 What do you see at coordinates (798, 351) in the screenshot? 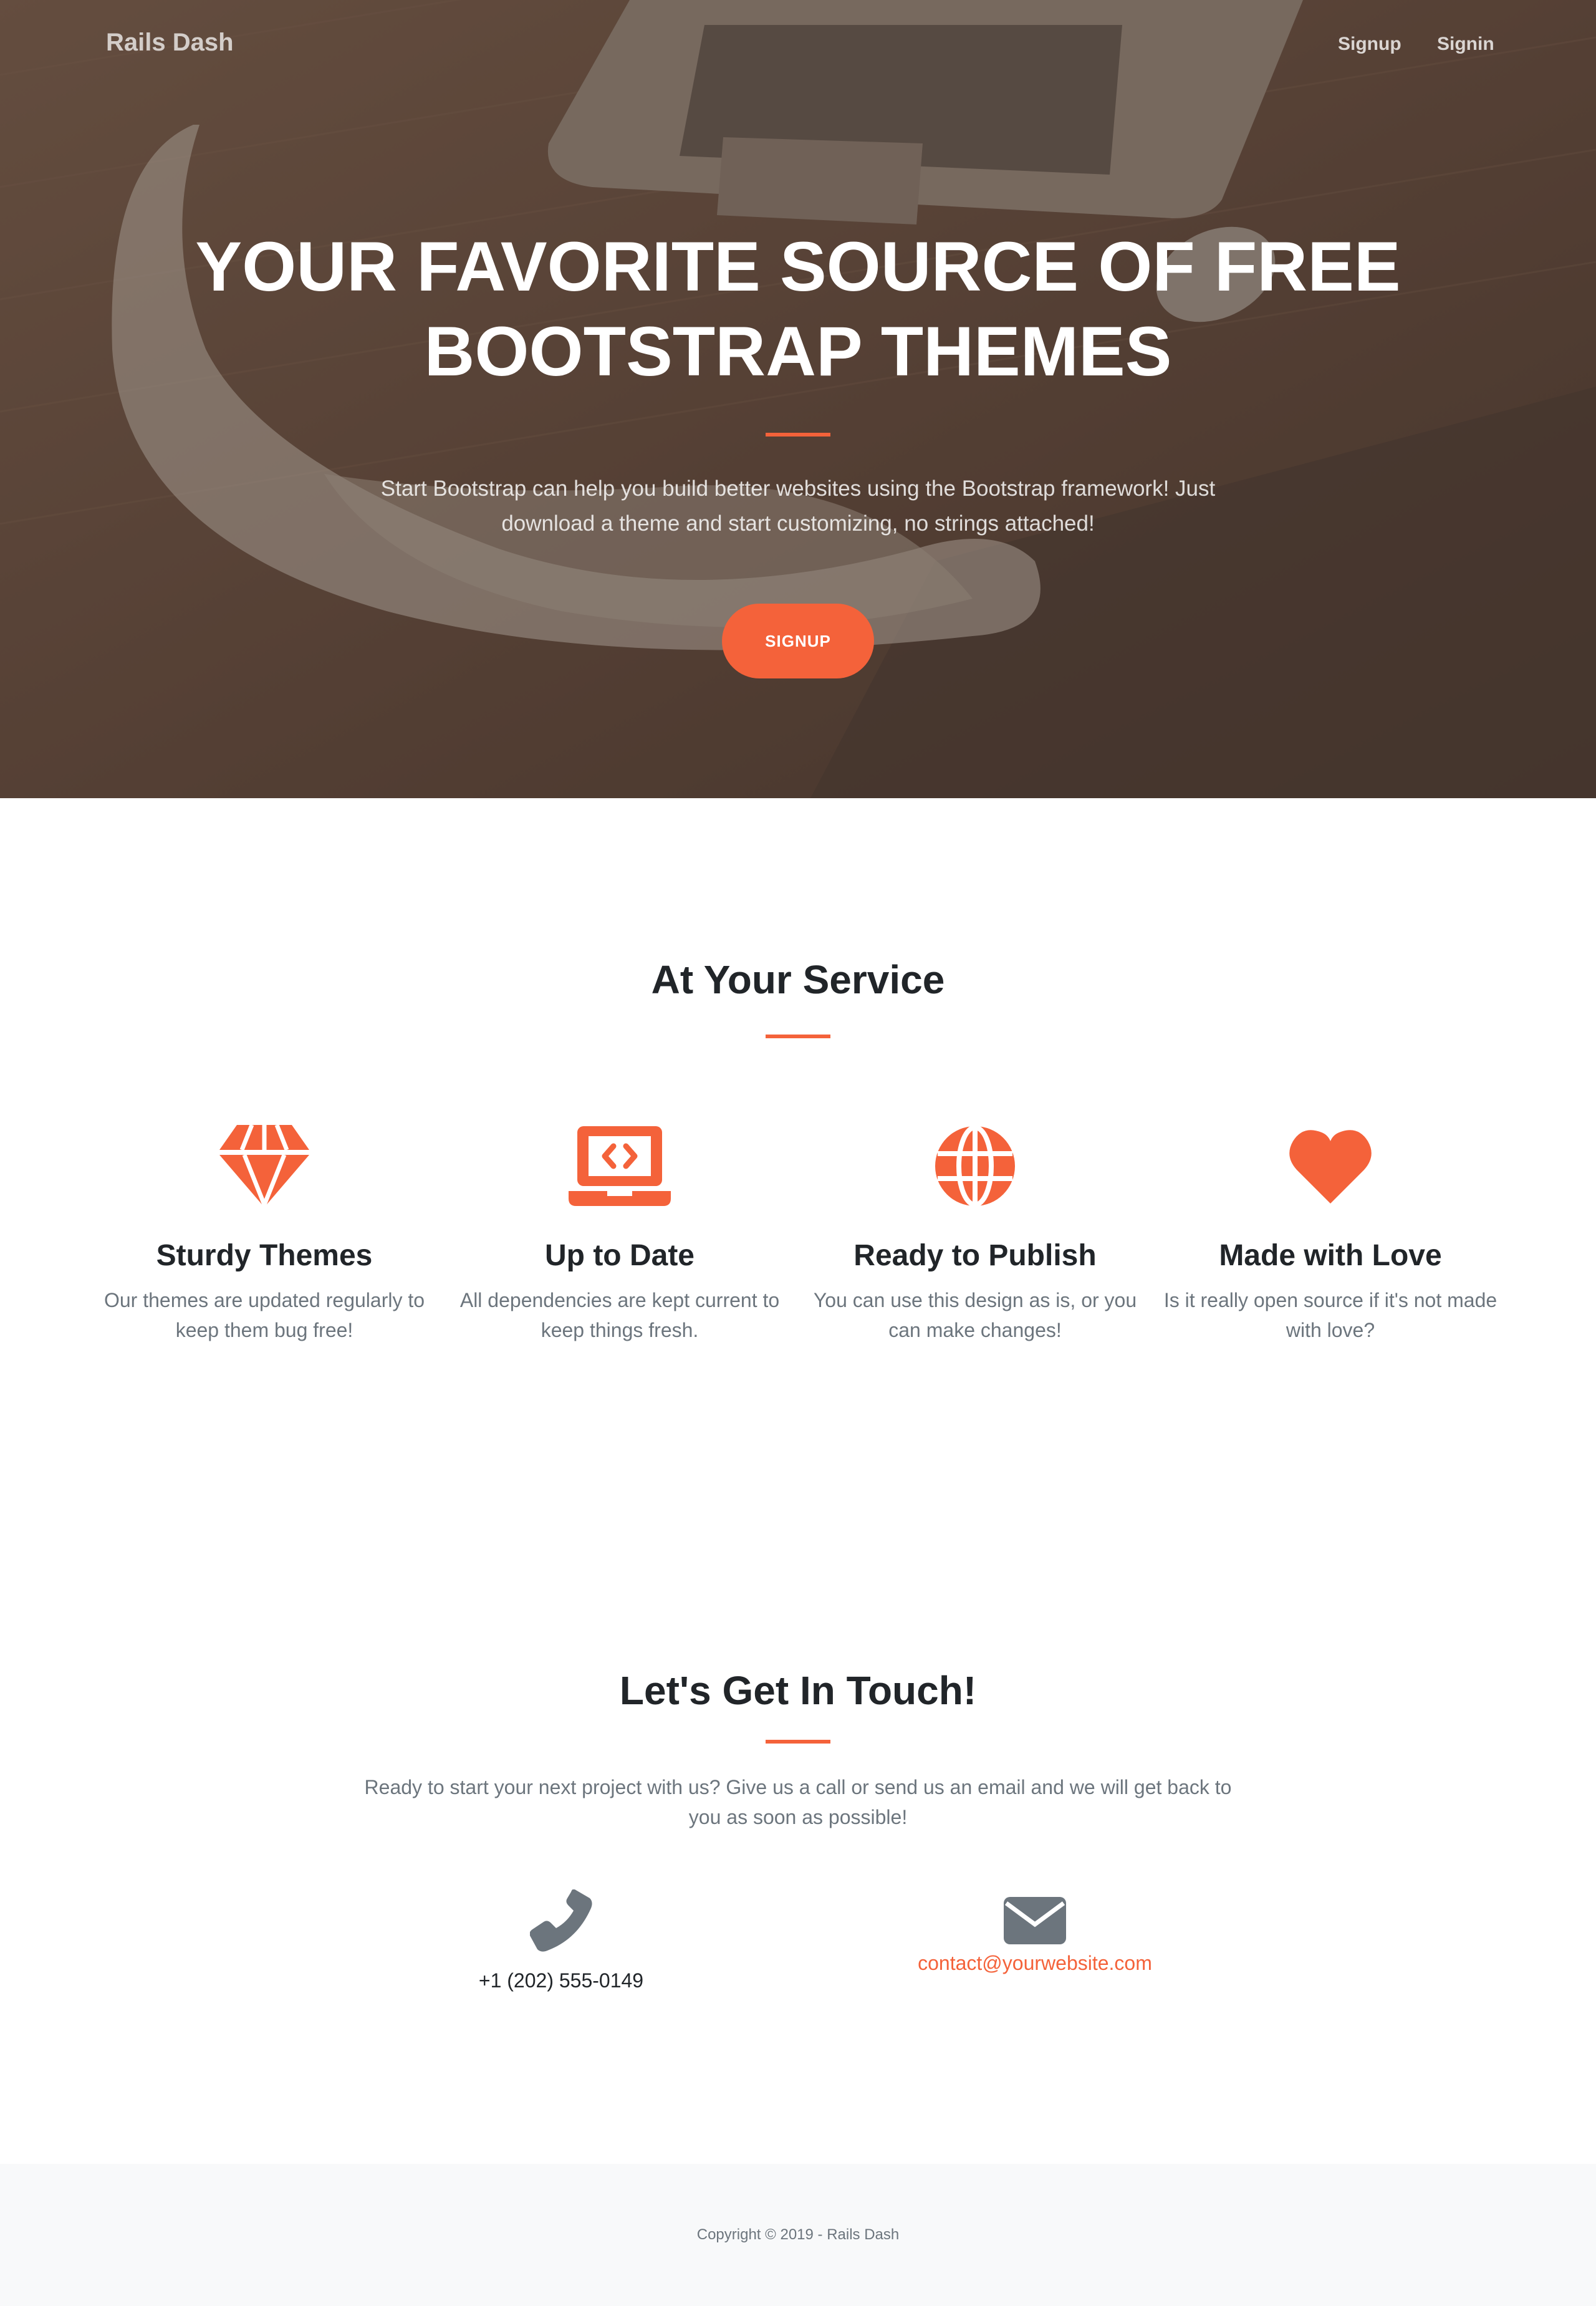
I see `hero-title-line-2: BOOTSTRAP THEMES` at bounding box center [798, 351].